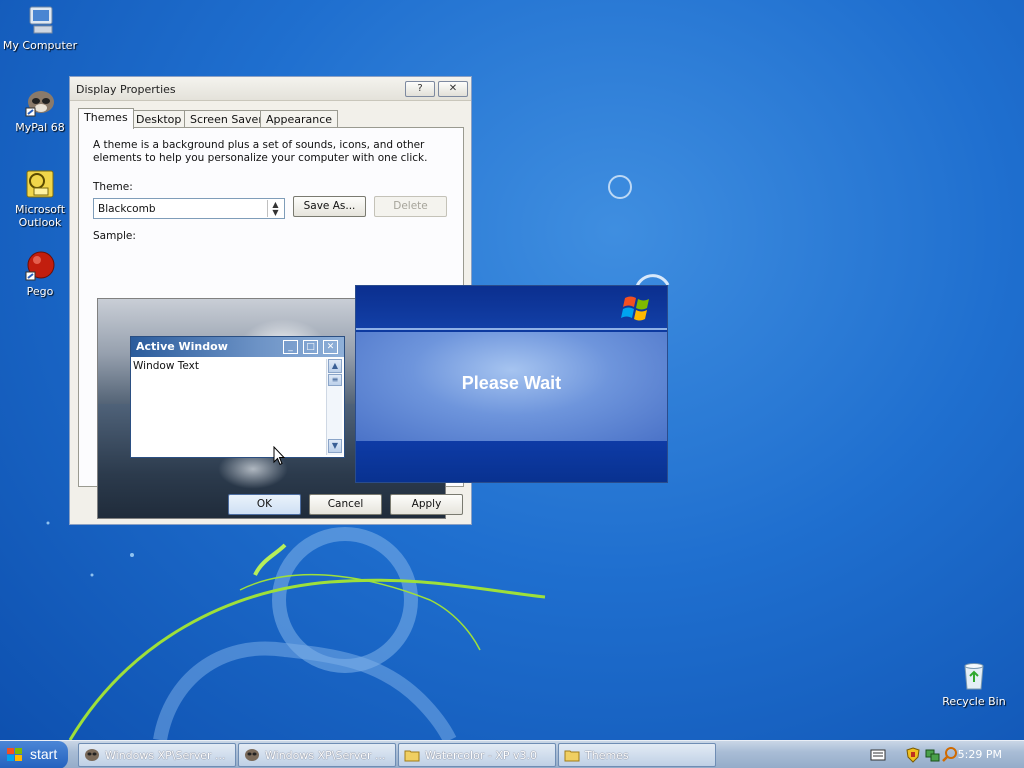 The width and height of the screenshot is (1024, 768). Describe the element at coordinates (40, 291) in the screenshot. I see `desktop-icon-label: Pego` at that location.